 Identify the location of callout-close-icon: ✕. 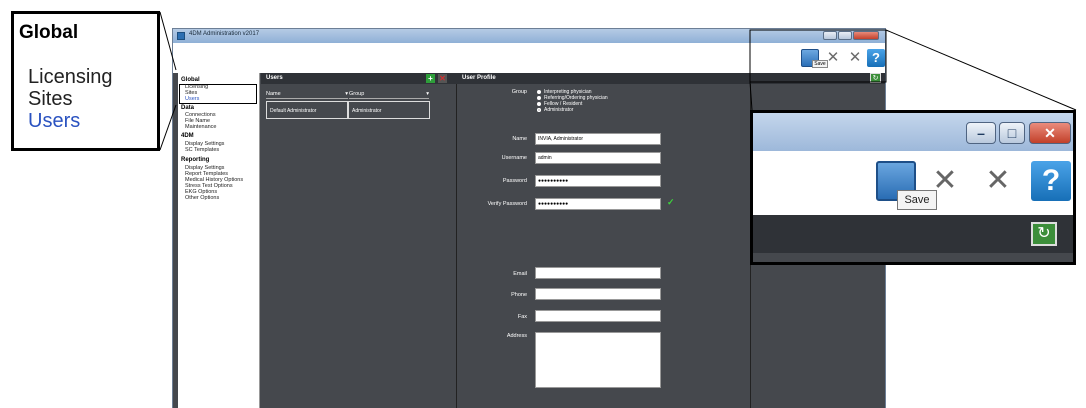
(1050, 133).